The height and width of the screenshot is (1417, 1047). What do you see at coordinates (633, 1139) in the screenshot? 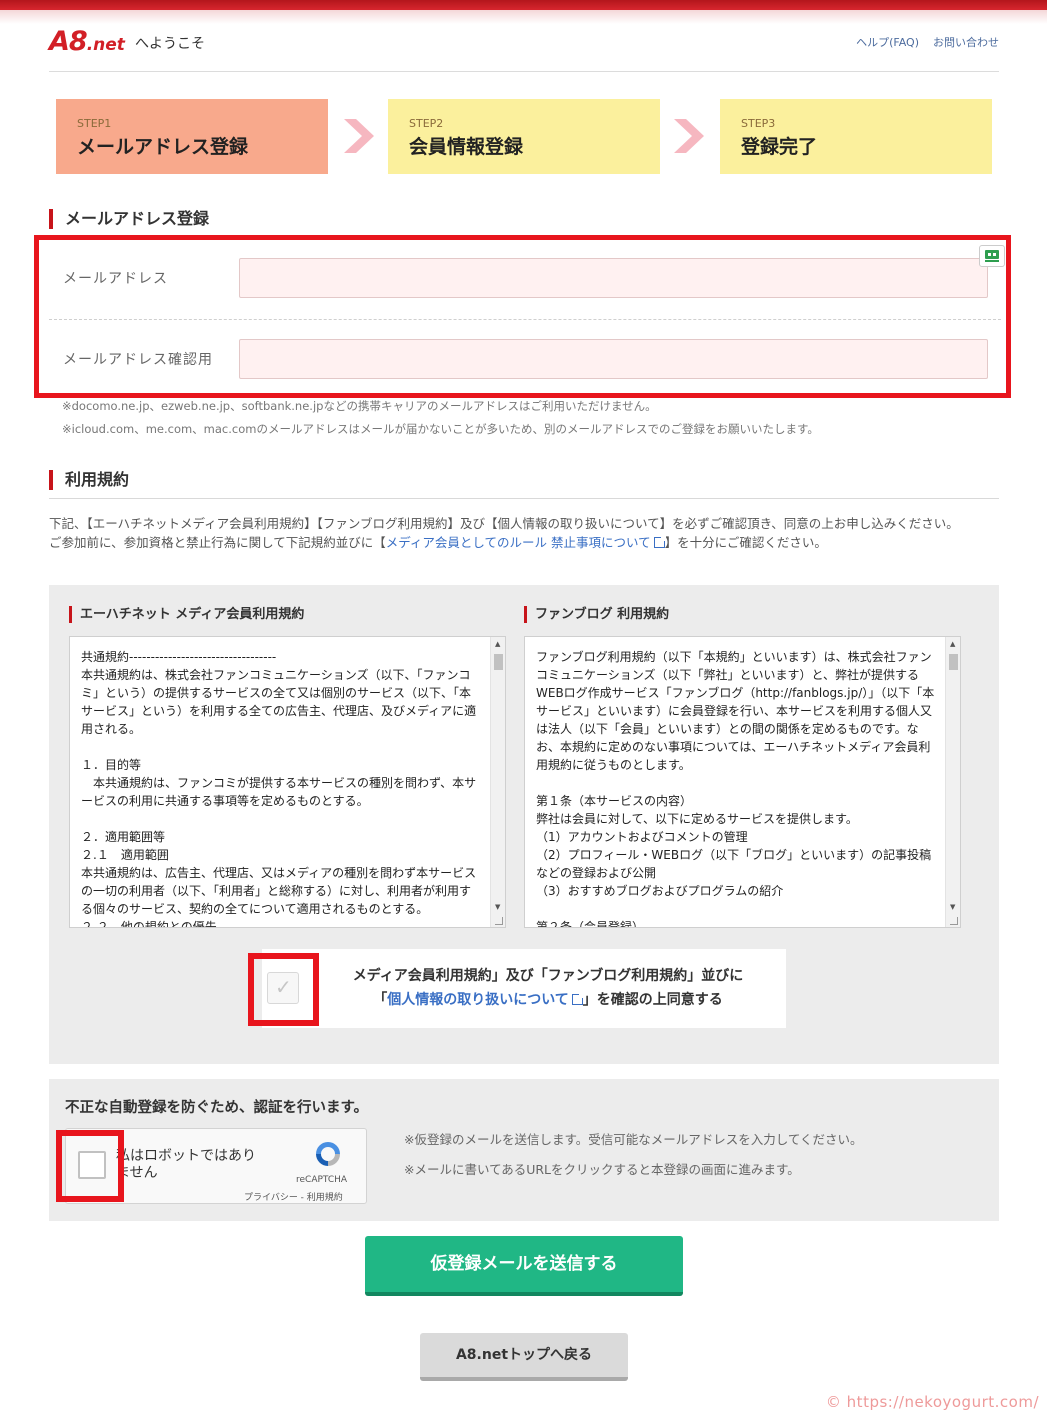
I see `captcha-note1: ※仮登録のメールを送信します。受信可能なメールアドレスを入力してください。` at bounding box center [633, 1139].